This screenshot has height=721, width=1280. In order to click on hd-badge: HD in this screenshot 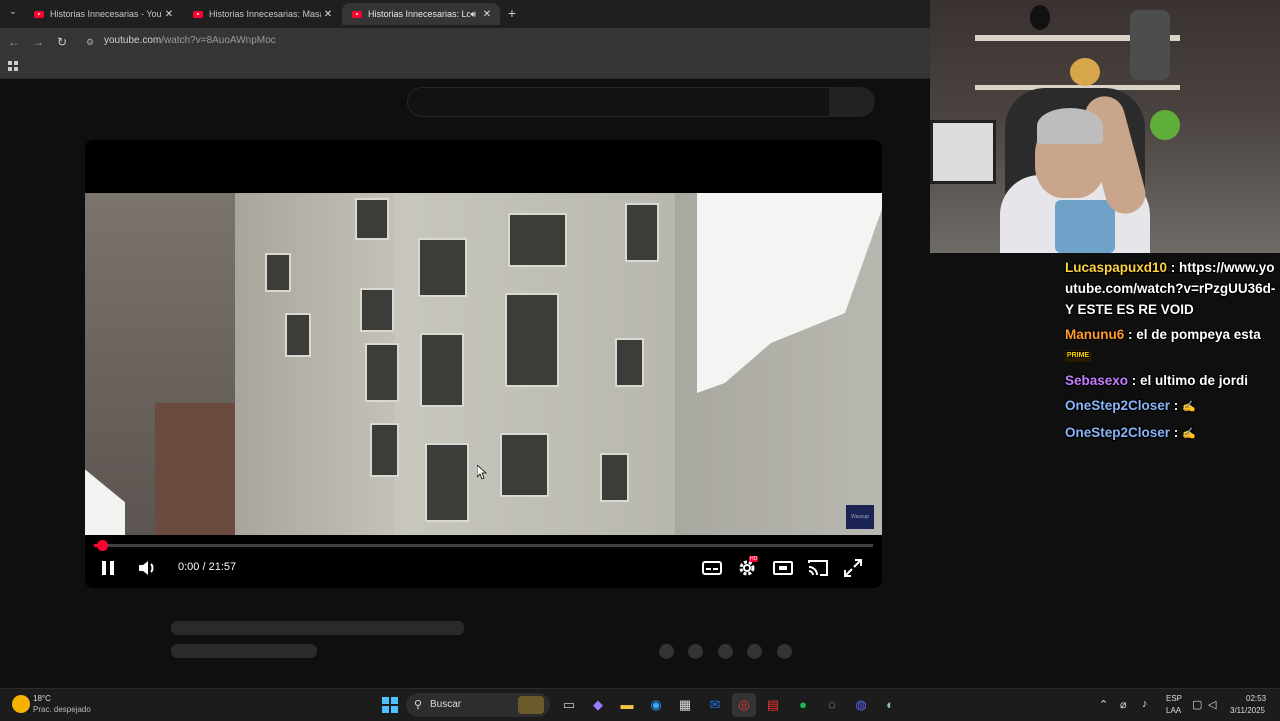, I will do `click(754, 559)`.